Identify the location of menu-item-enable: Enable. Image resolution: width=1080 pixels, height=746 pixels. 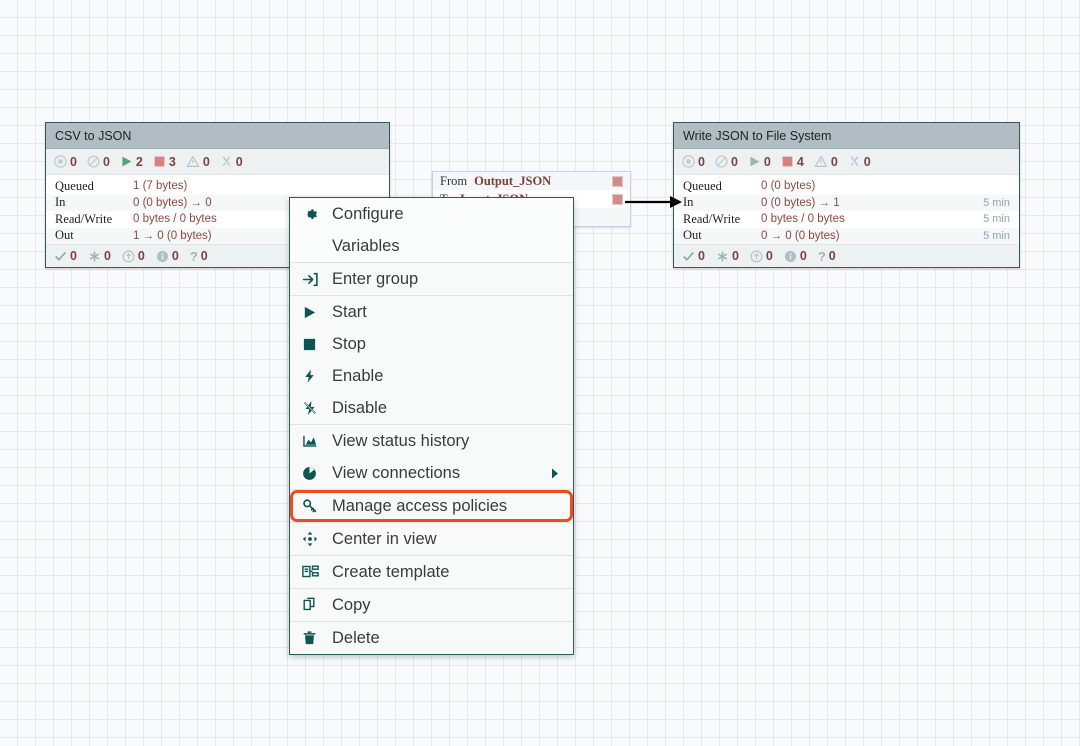
(431, 376).